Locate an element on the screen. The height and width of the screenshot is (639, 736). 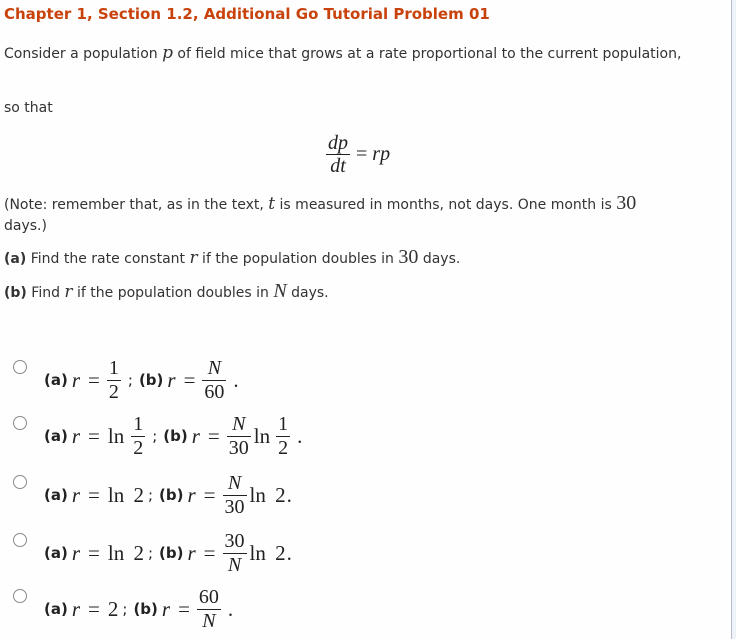
answer-option-5: (a) r = 2 ; (b) r = 60 N . is located at coordinates (350, 609).